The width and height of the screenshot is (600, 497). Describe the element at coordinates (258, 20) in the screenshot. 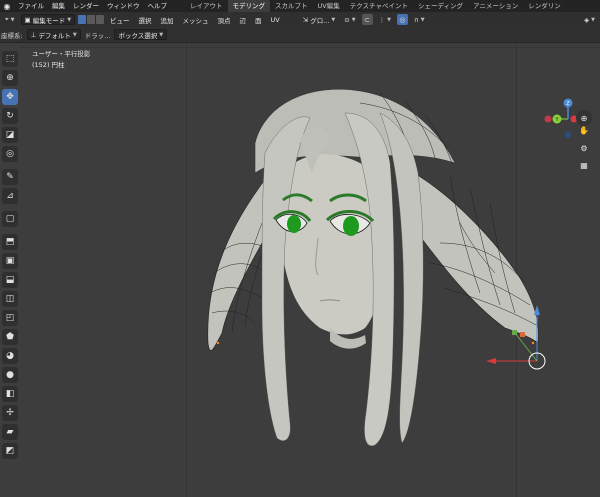

I see `menu-face: 面` at that location.